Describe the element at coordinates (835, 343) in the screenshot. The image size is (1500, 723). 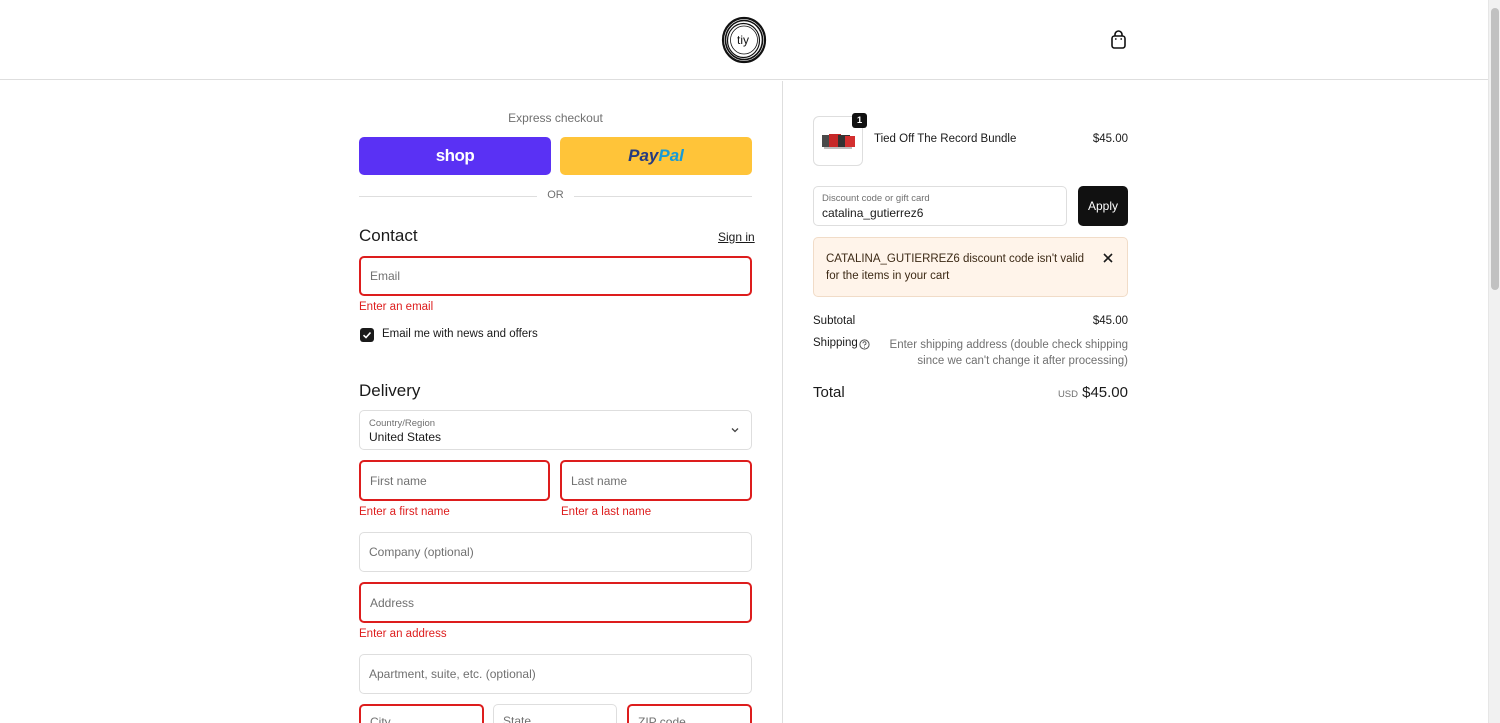
I see `shipping-label: Shipping` at that location.